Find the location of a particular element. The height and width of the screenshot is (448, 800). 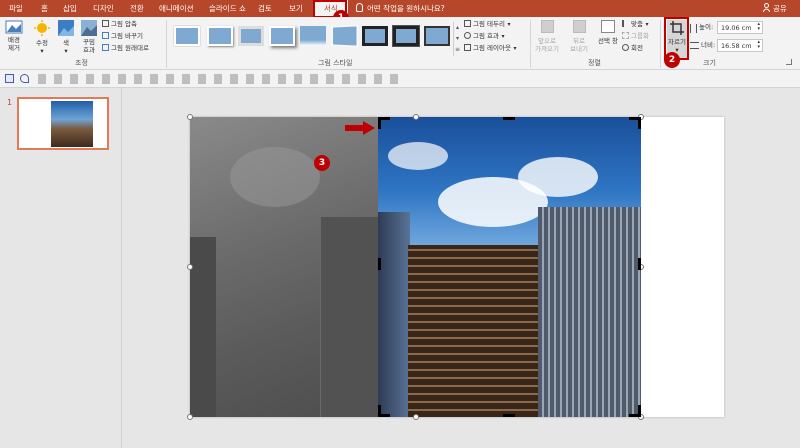

bring-forward-label-1: 앞으로 is located at coordinates (547, 41).